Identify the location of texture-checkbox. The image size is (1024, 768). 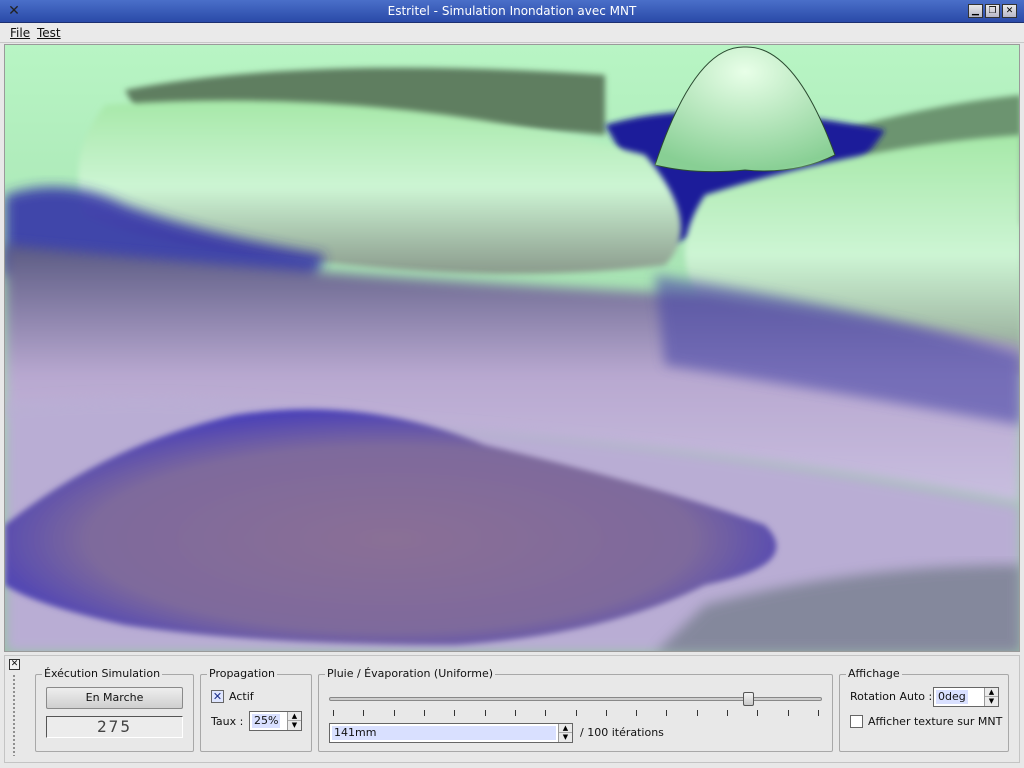
(856, 721).